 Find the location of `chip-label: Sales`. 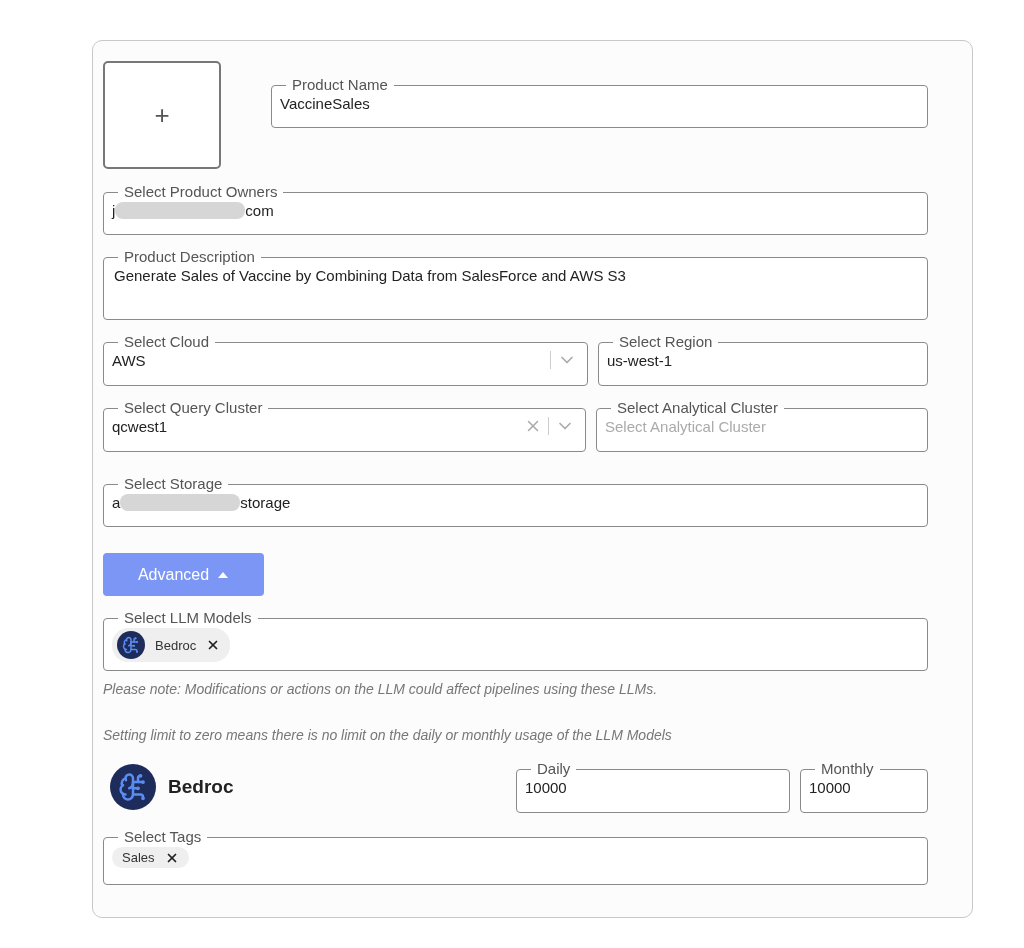

chip-label: Sales is located at coordinates (138, 857).